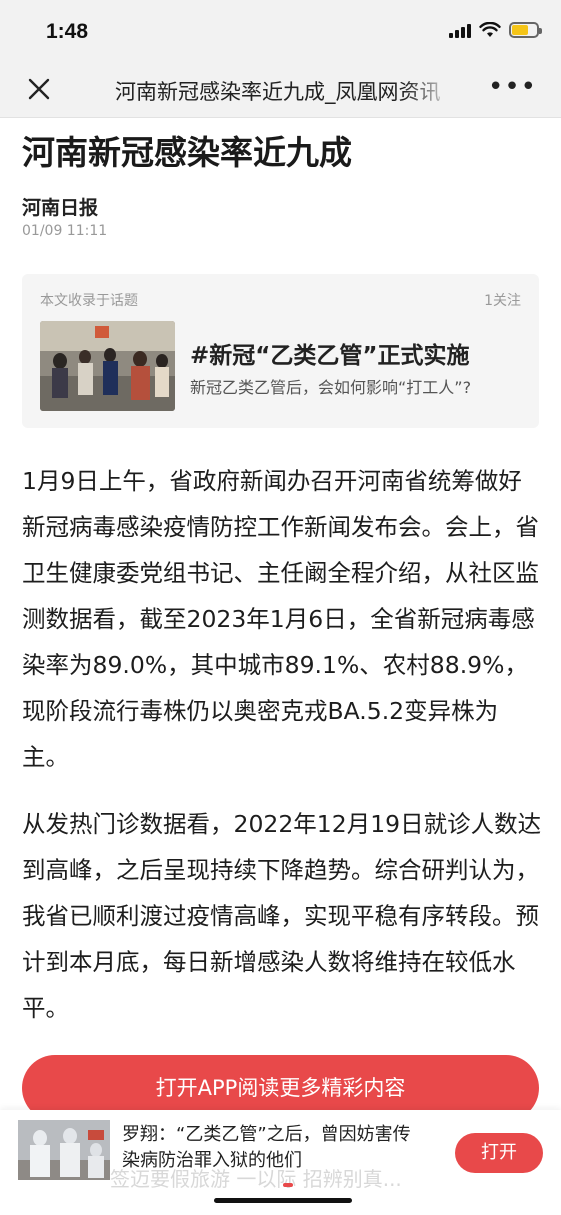 The width and height of the screenshot is (561, 1215). I want to click on status-icons, so click(495, 30).